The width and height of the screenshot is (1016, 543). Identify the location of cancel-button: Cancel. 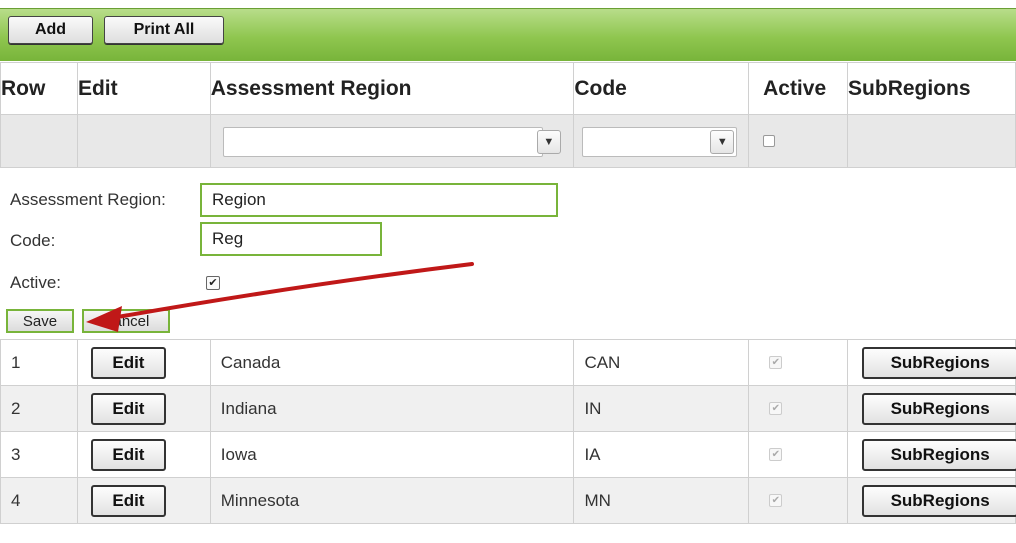
(126, 321).